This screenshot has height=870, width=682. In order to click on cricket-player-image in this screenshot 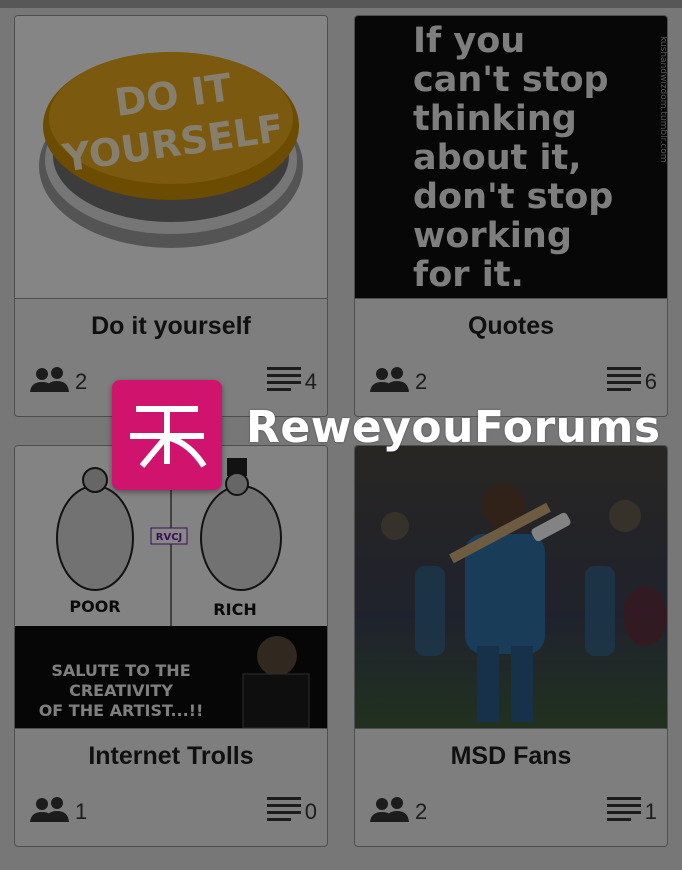, I will do `click(511, 587)`.